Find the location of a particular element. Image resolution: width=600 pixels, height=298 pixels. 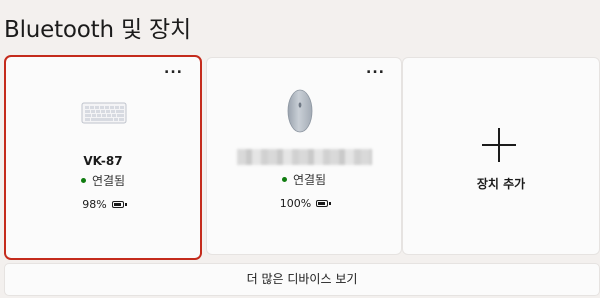

more-devices-button: 더 많은 디바이스 보기 is located at coordinates (302, 279).